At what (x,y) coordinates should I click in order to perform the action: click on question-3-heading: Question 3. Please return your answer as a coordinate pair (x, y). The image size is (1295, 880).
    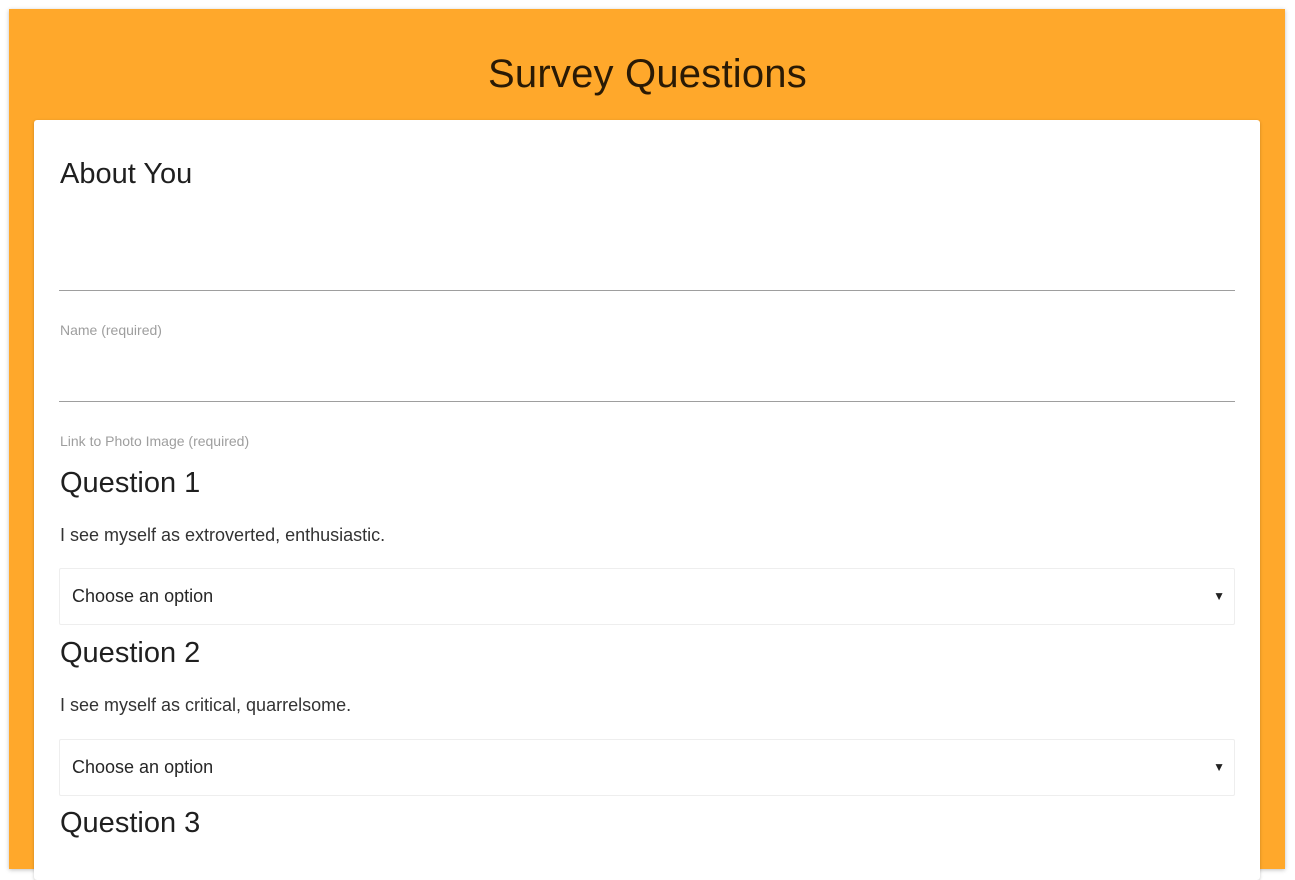
    Looking at the image, I should click on (130, 823).